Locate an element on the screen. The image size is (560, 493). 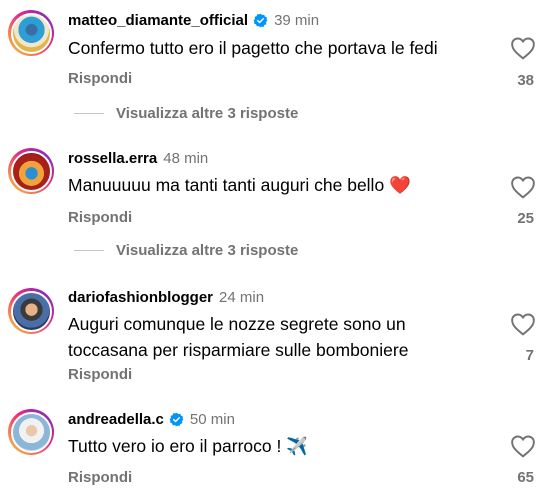
comment-time: 24 min is located at coordinates (242, 297).